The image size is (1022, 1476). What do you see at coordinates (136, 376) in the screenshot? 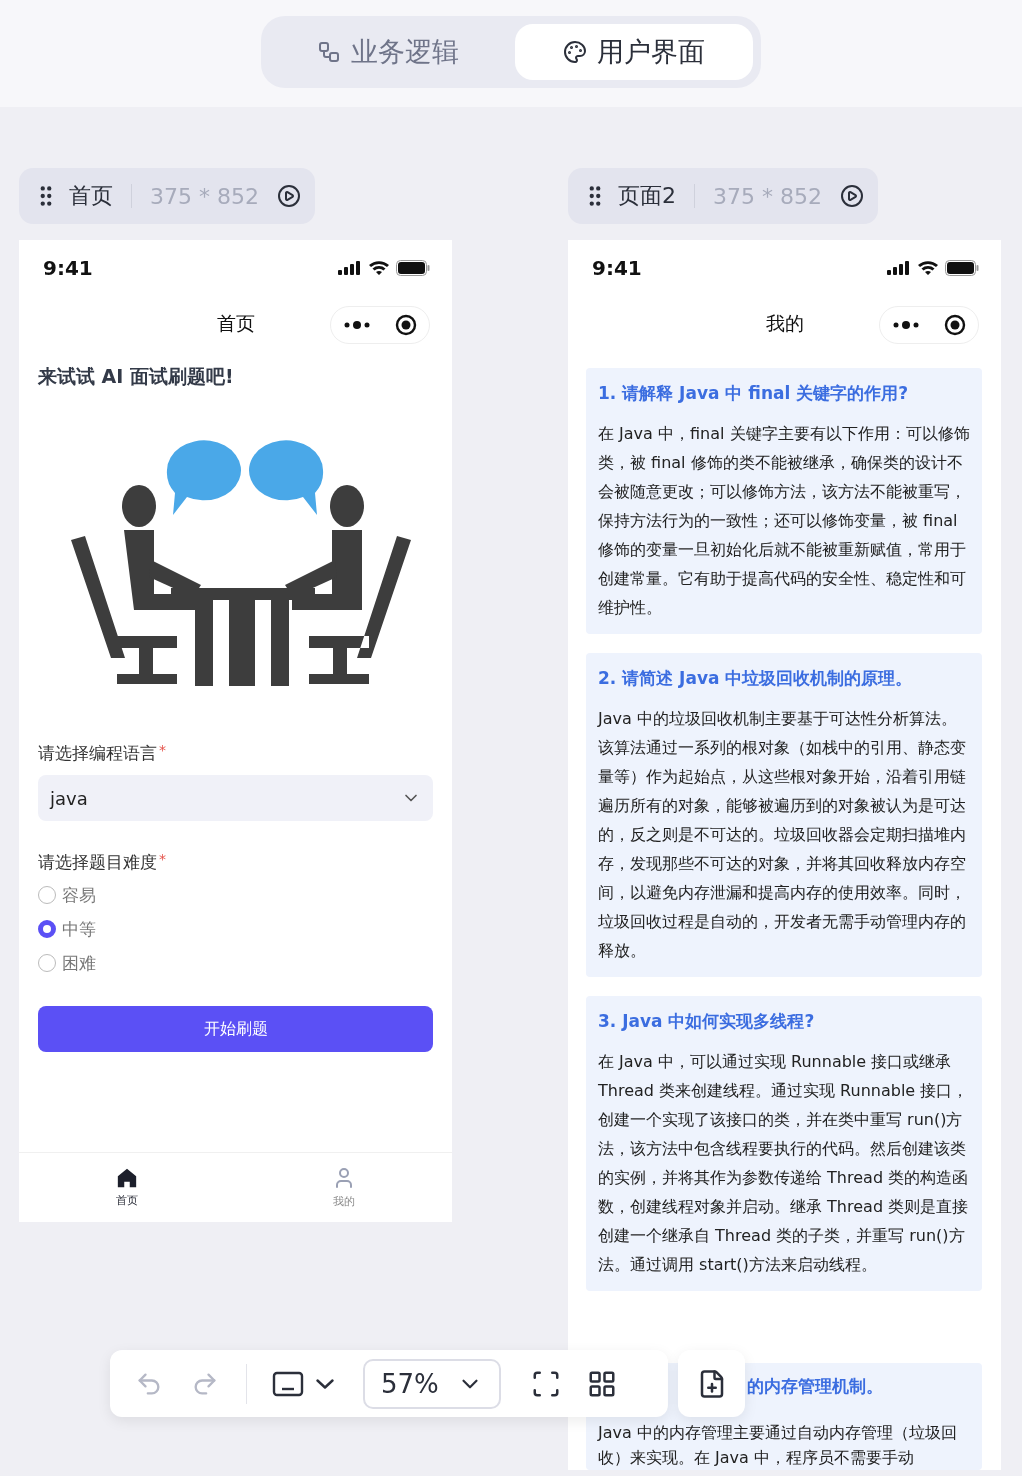
I see `page-heading: 来试试 AI 面试刷题吧!` at bounding box center [136, 376].